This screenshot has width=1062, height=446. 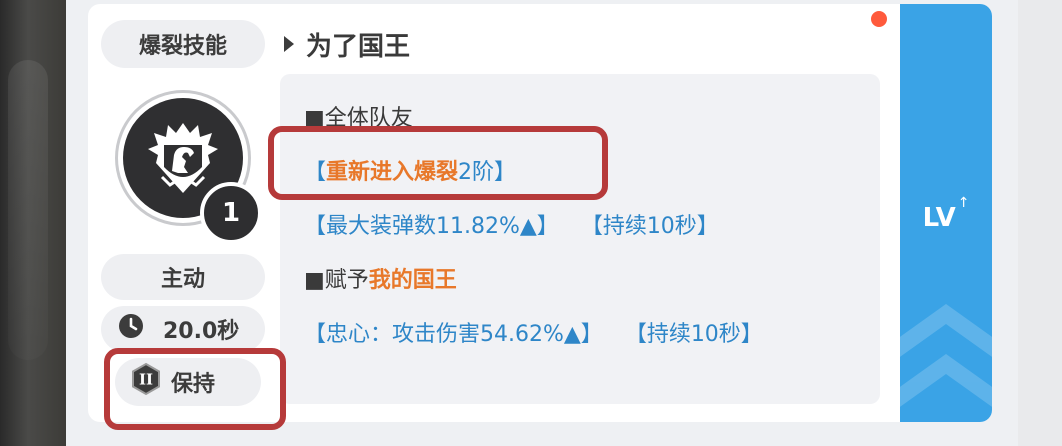 I want to click on level-up-button: LV ↑, so click(x=946, y=213).